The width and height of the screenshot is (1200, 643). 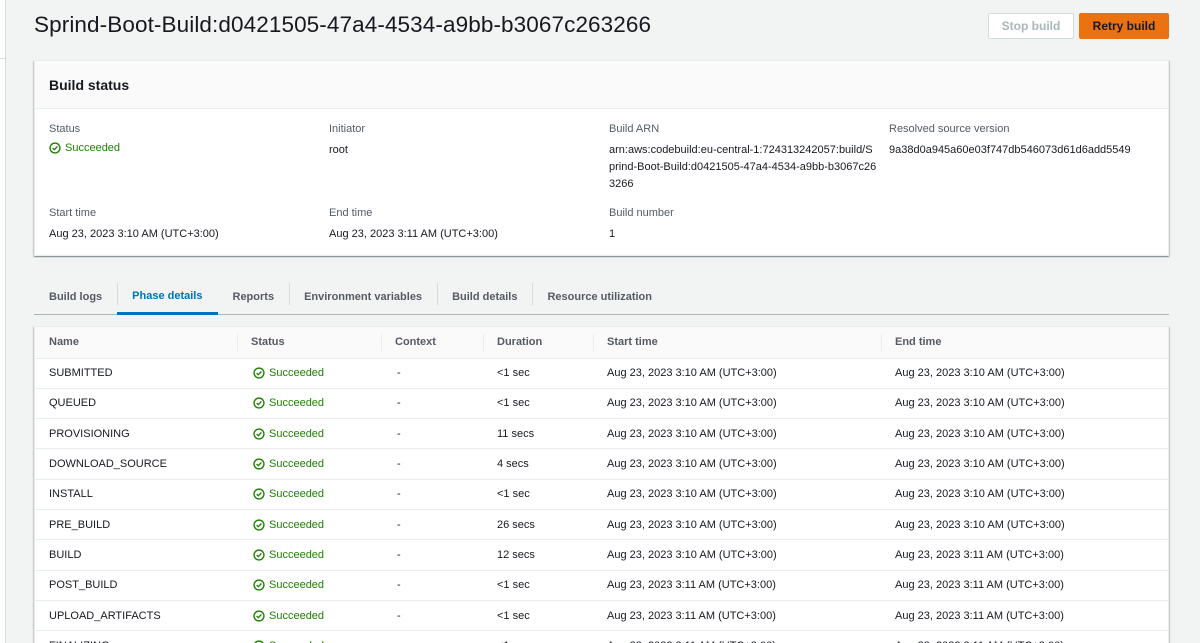 What do you see at coordinates (83, 585) in the screenshot?
I see `phase-name: POST_BUILD` at bounding box center [83, 585].